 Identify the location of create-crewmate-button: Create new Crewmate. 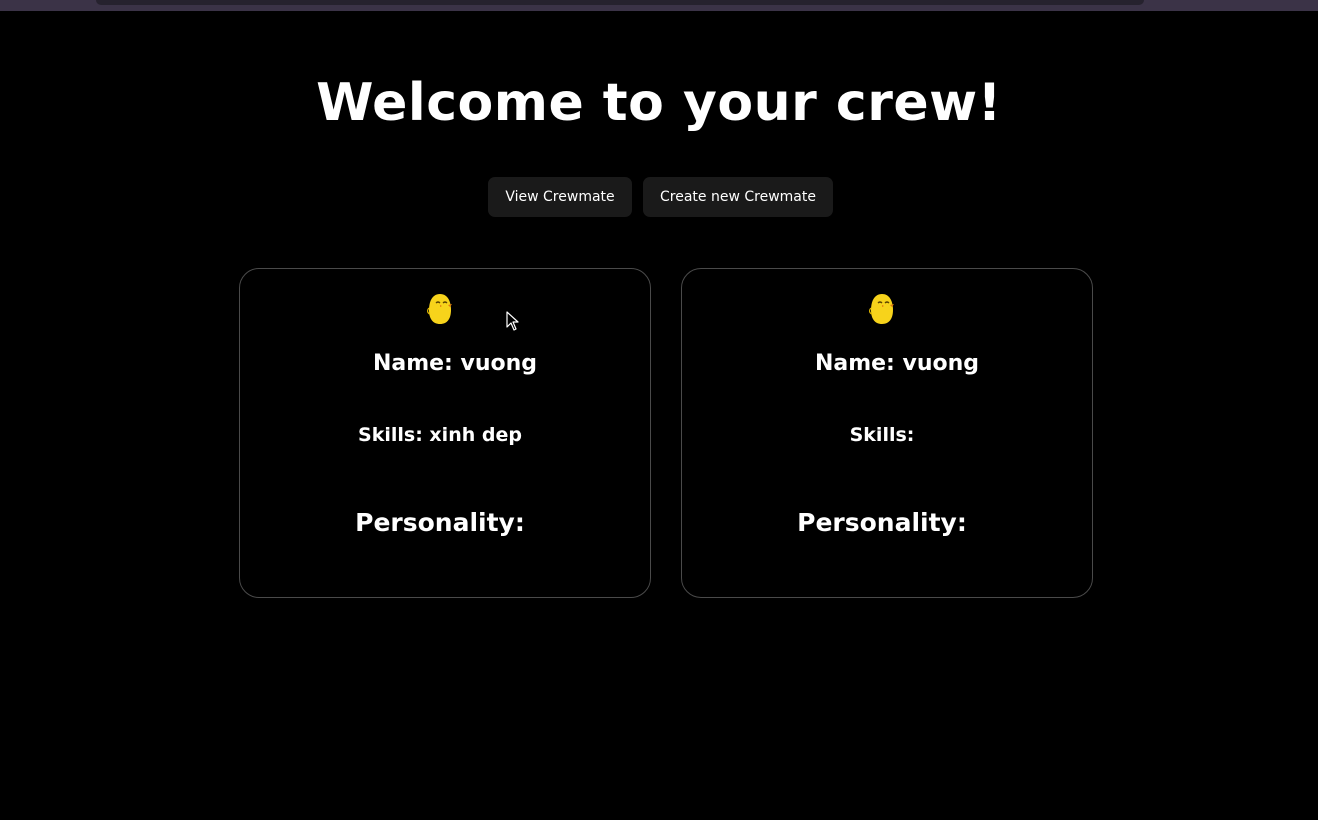
(738, 197).